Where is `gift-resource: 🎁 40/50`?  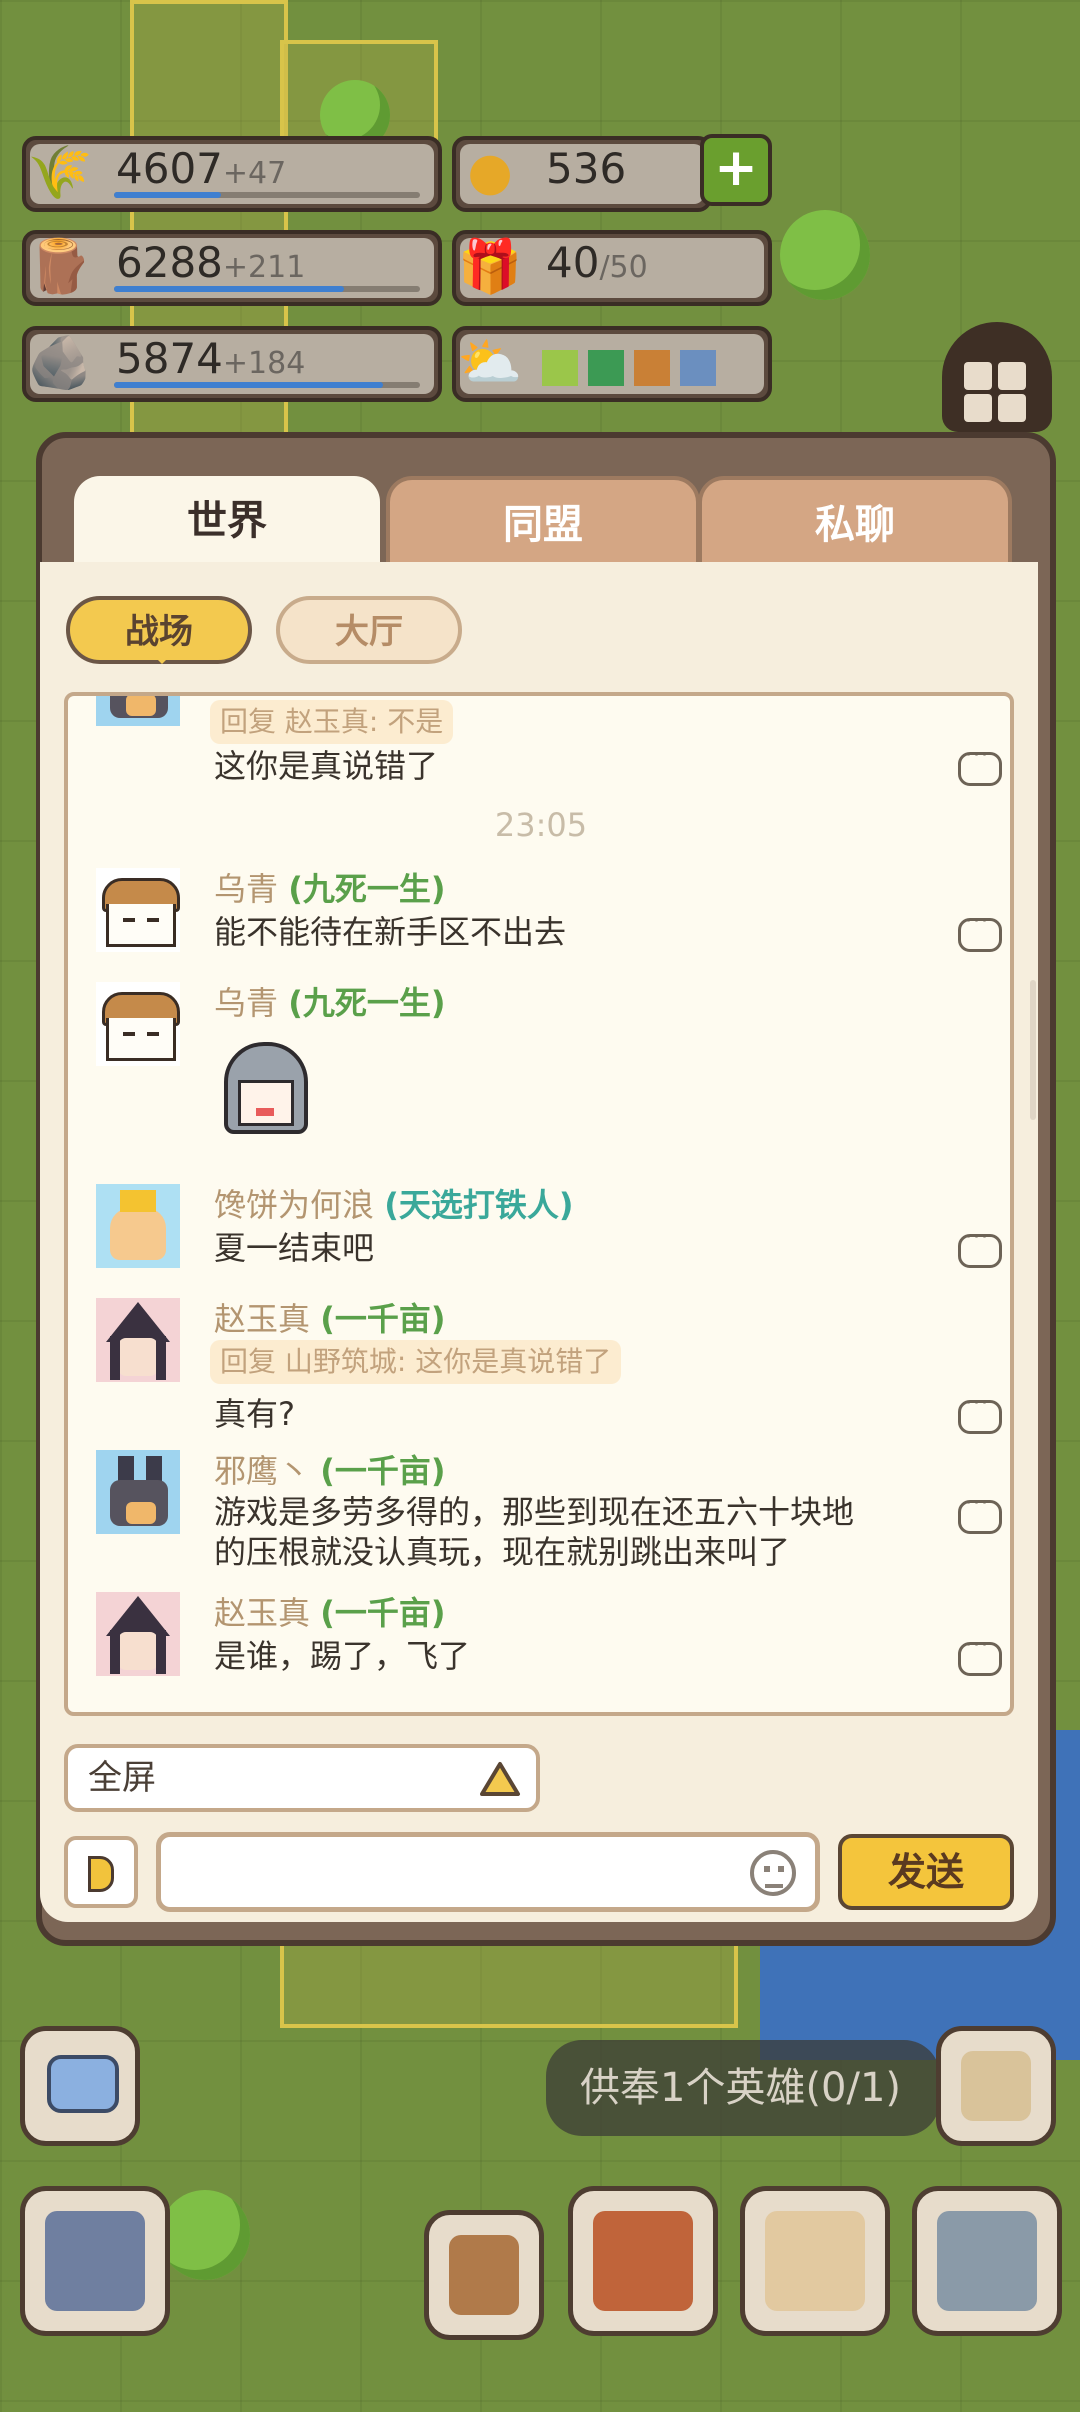 gift-resource: 🎁 40/50 is located at coordinates (612, 268).